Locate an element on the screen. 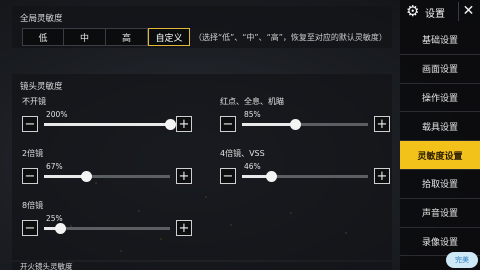  sidebar-item-audio: 声音设置 is located at coordinates (440, 213).